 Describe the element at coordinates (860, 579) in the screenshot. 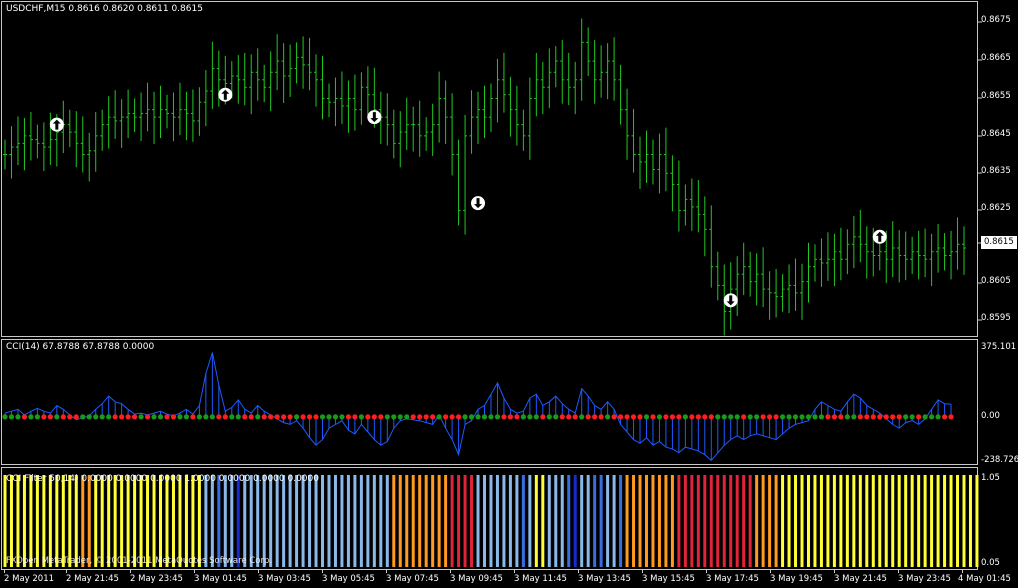

I see `time-axis-label: 3 May 21:45` at that location.